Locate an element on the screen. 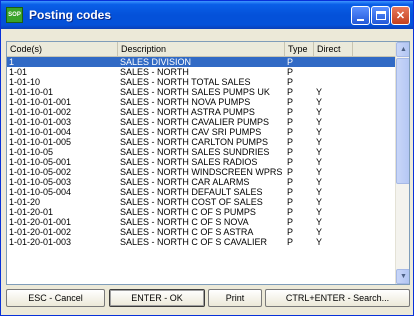 This screenshot has width=414, height=316. table-row: 1-01-10-01 SALES - NORTH SALES PUMPS UK P Y is located at coordinates (201, 92).